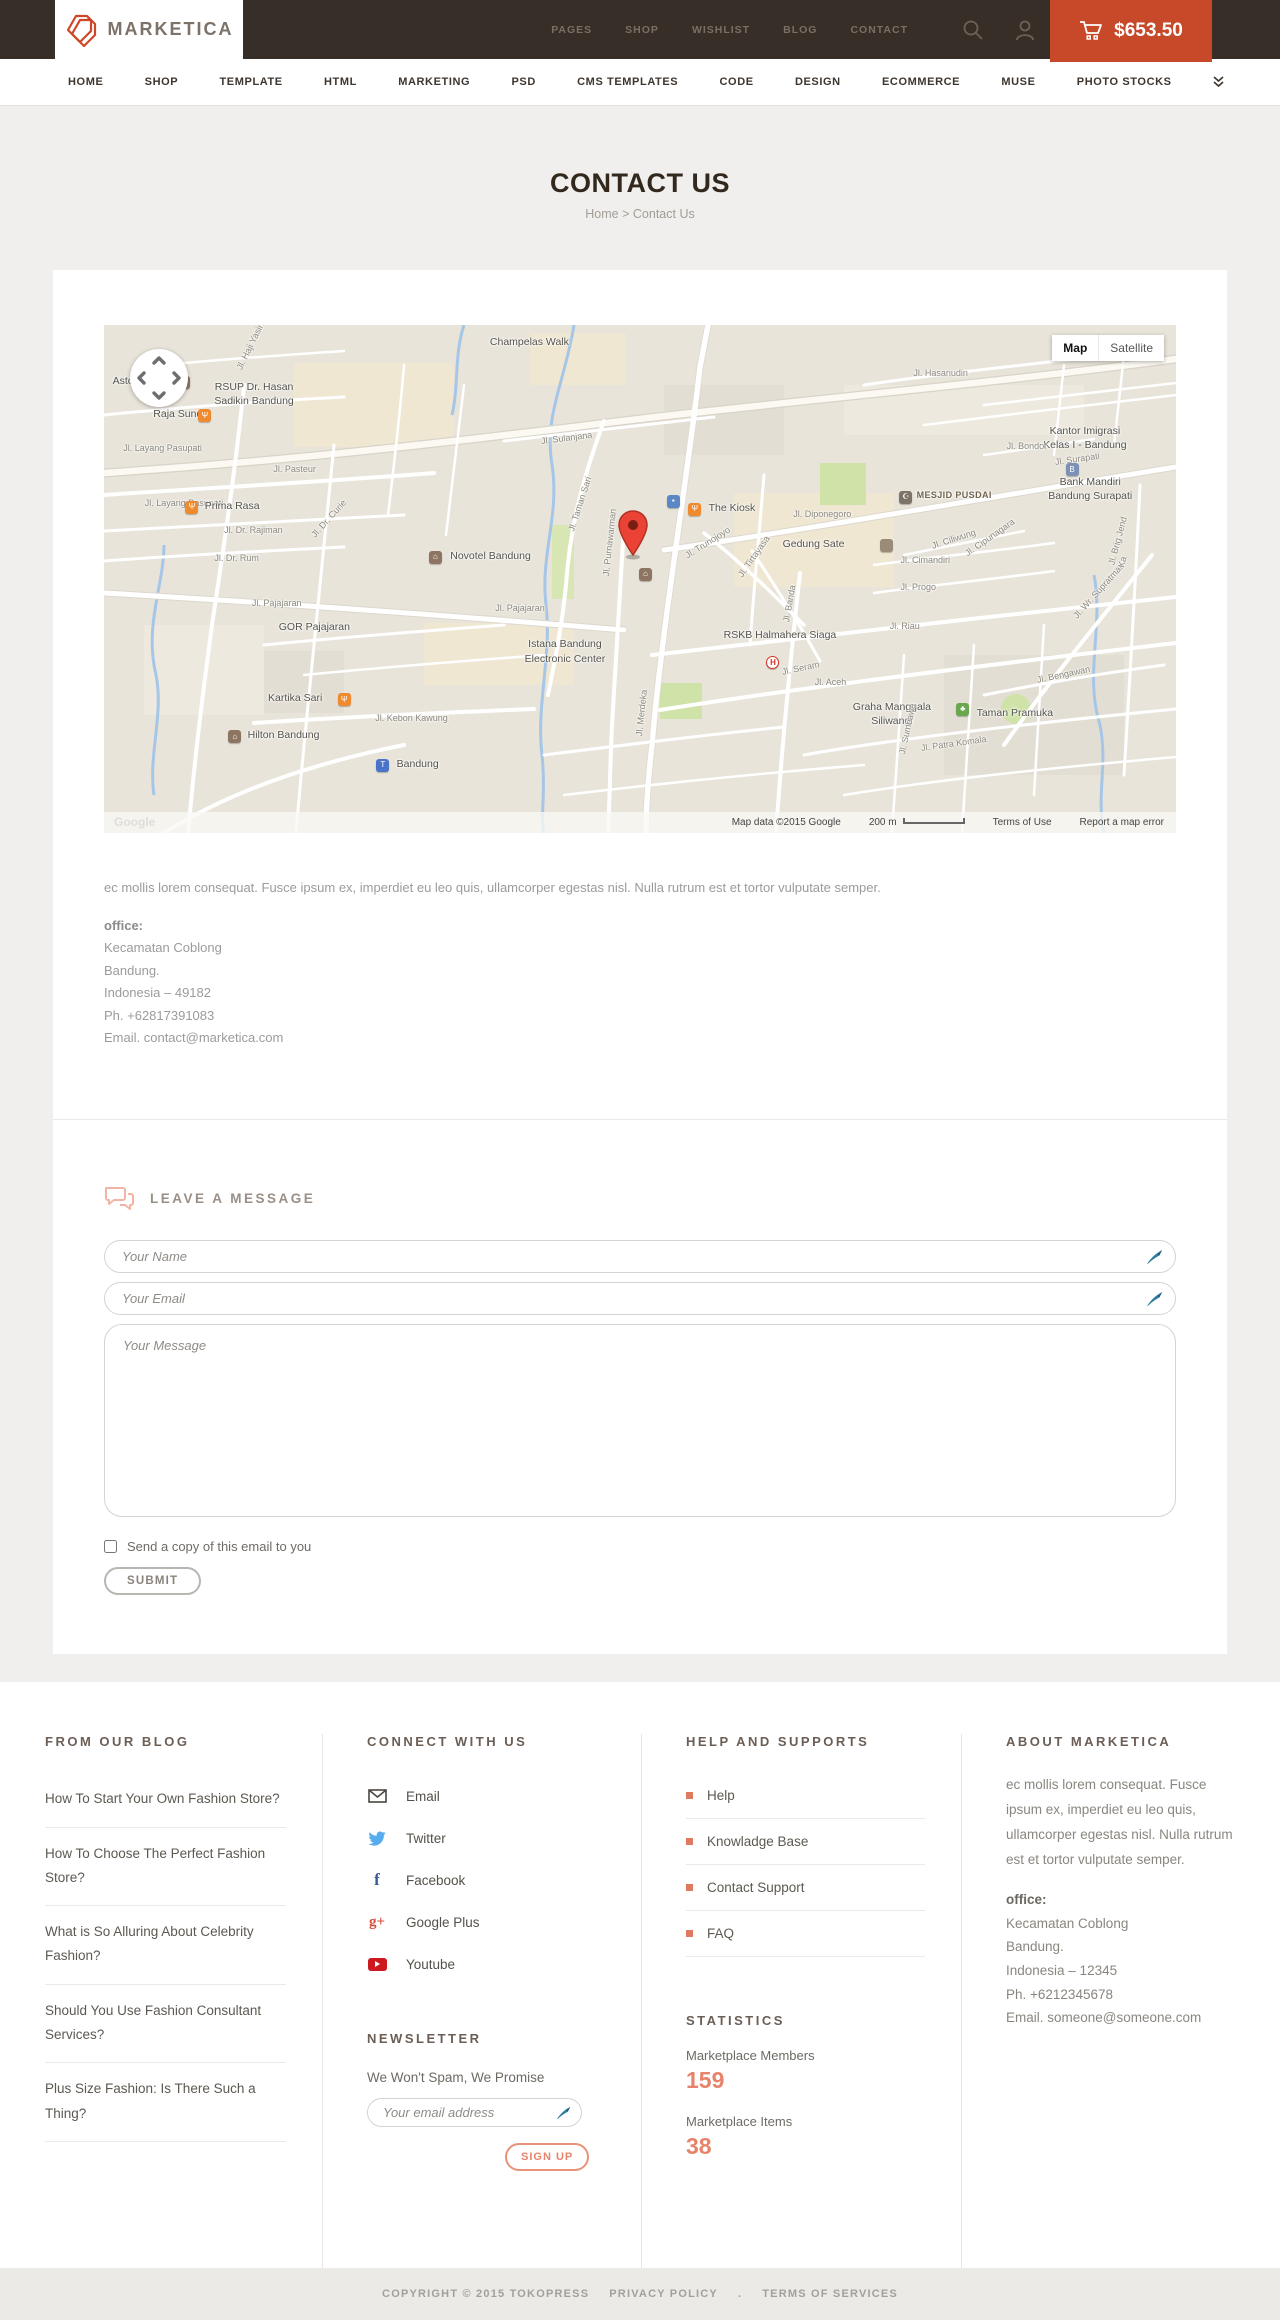  I want to click on terms-of-services-link: TERMS OF SERVICES, so click(830, 2294).